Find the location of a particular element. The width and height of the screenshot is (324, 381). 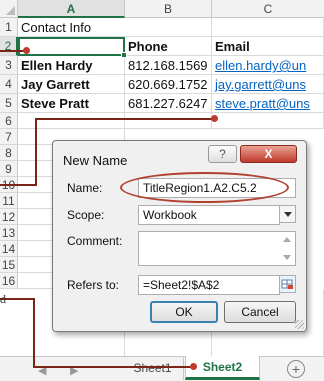

scope-select: Workbook is located at coordinates (209, 215).